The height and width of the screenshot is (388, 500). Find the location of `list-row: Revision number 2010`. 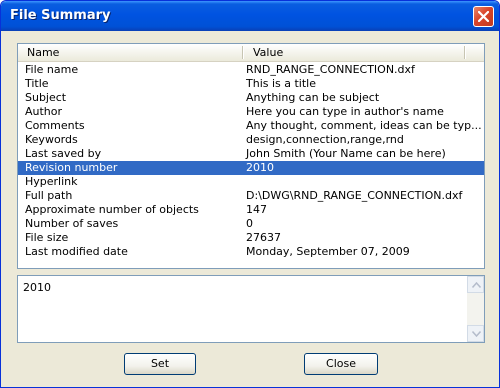

list-row: Revision number 2010 is located at coordinates (251, 168).